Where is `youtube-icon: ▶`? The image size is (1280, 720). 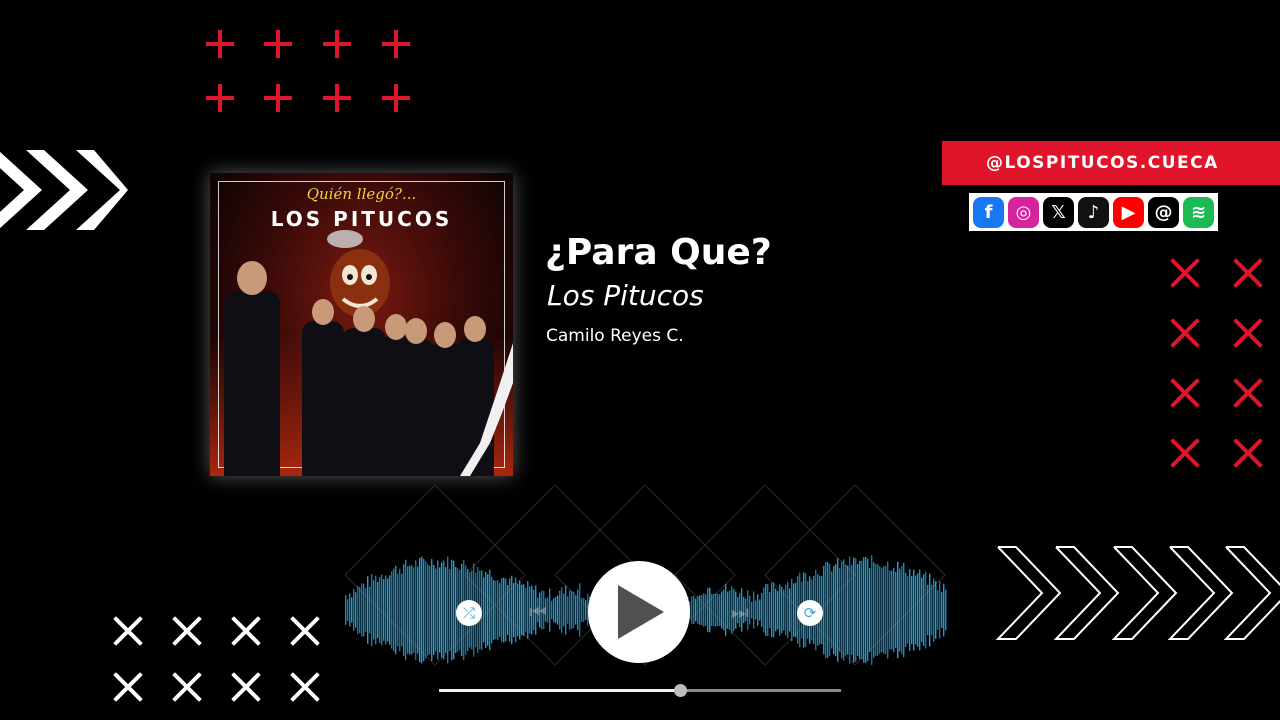
youtube-icon: ▶ is located at coordinates (1128, 212).